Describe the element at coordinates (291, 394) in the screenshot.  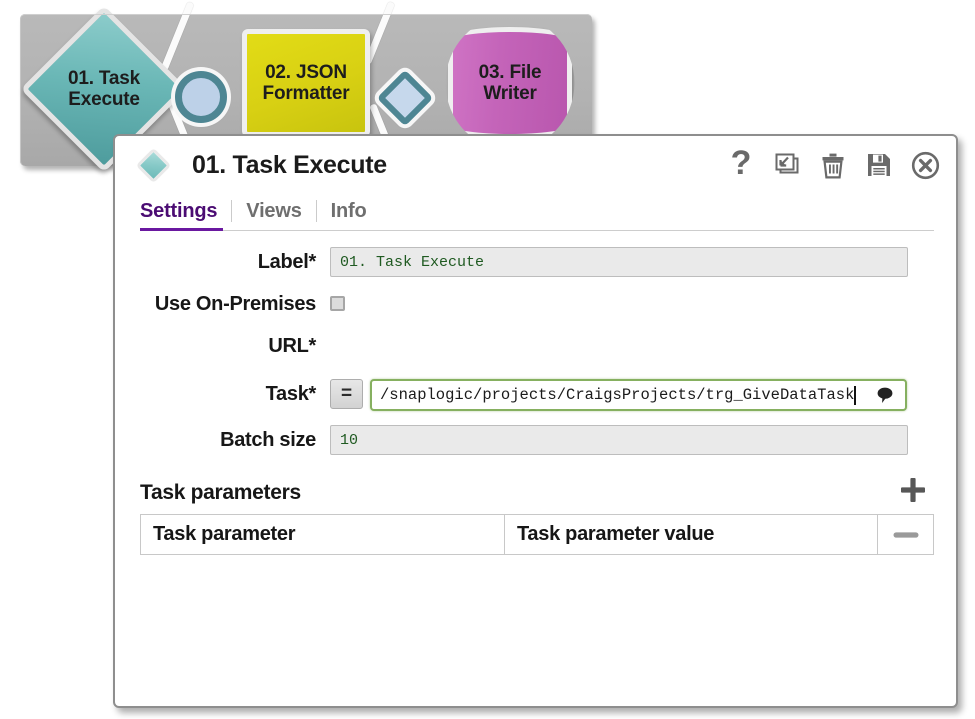
I see `task-field-label: Task*` at that location.